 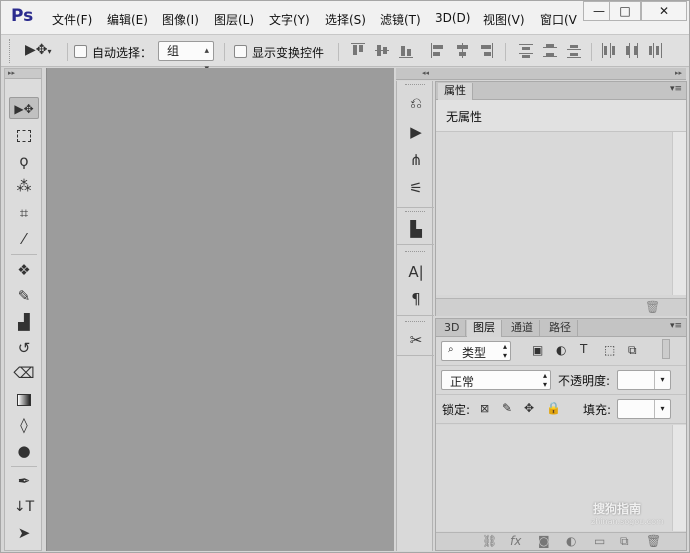 I want to click on align-top-icon, so click(x=358, y=51).